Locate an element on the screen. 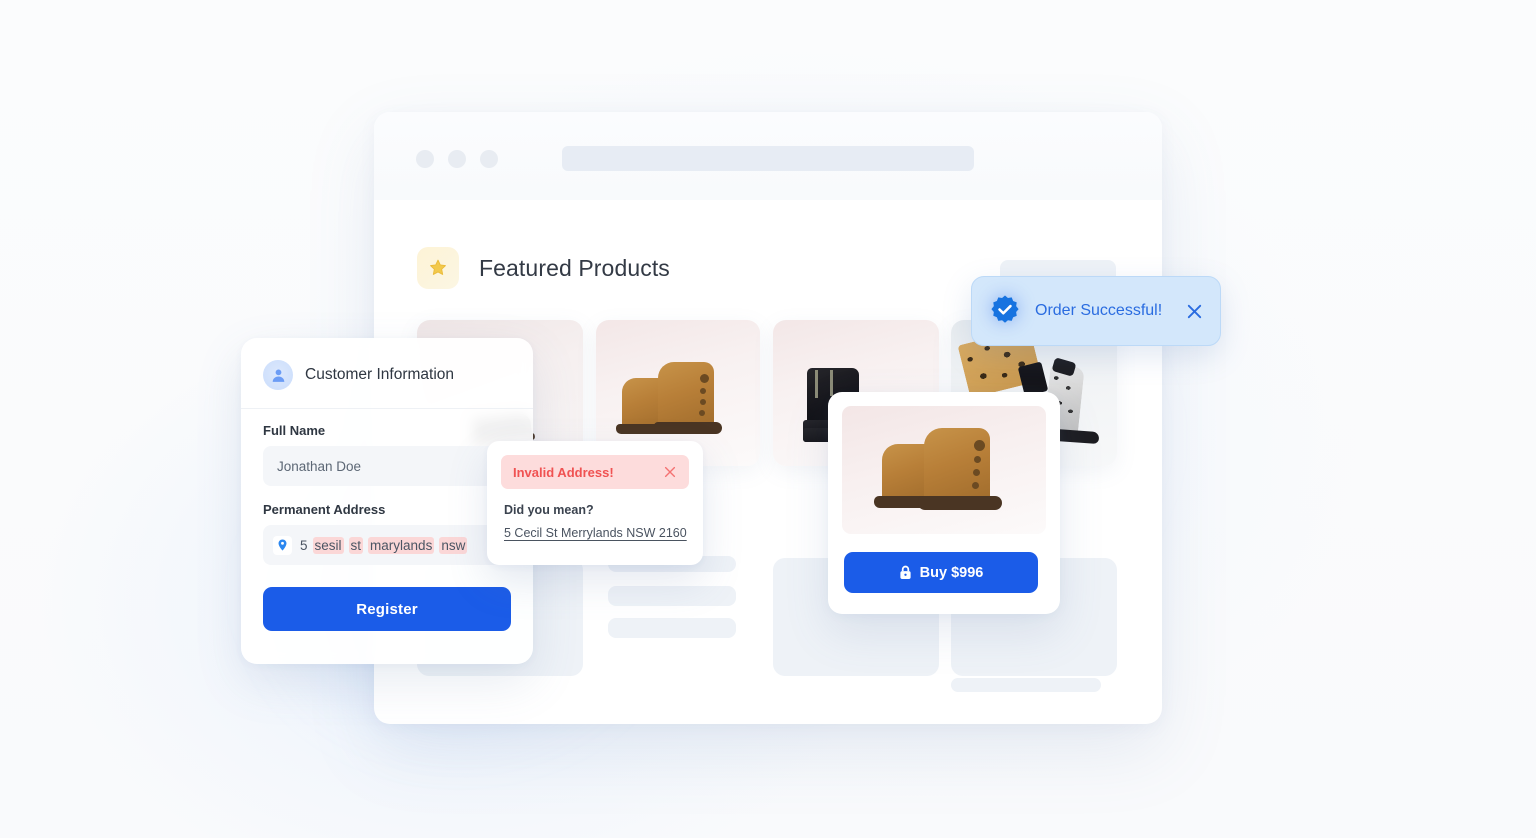  customer-card-title: Customer Information is located at coordinates (380, 374).